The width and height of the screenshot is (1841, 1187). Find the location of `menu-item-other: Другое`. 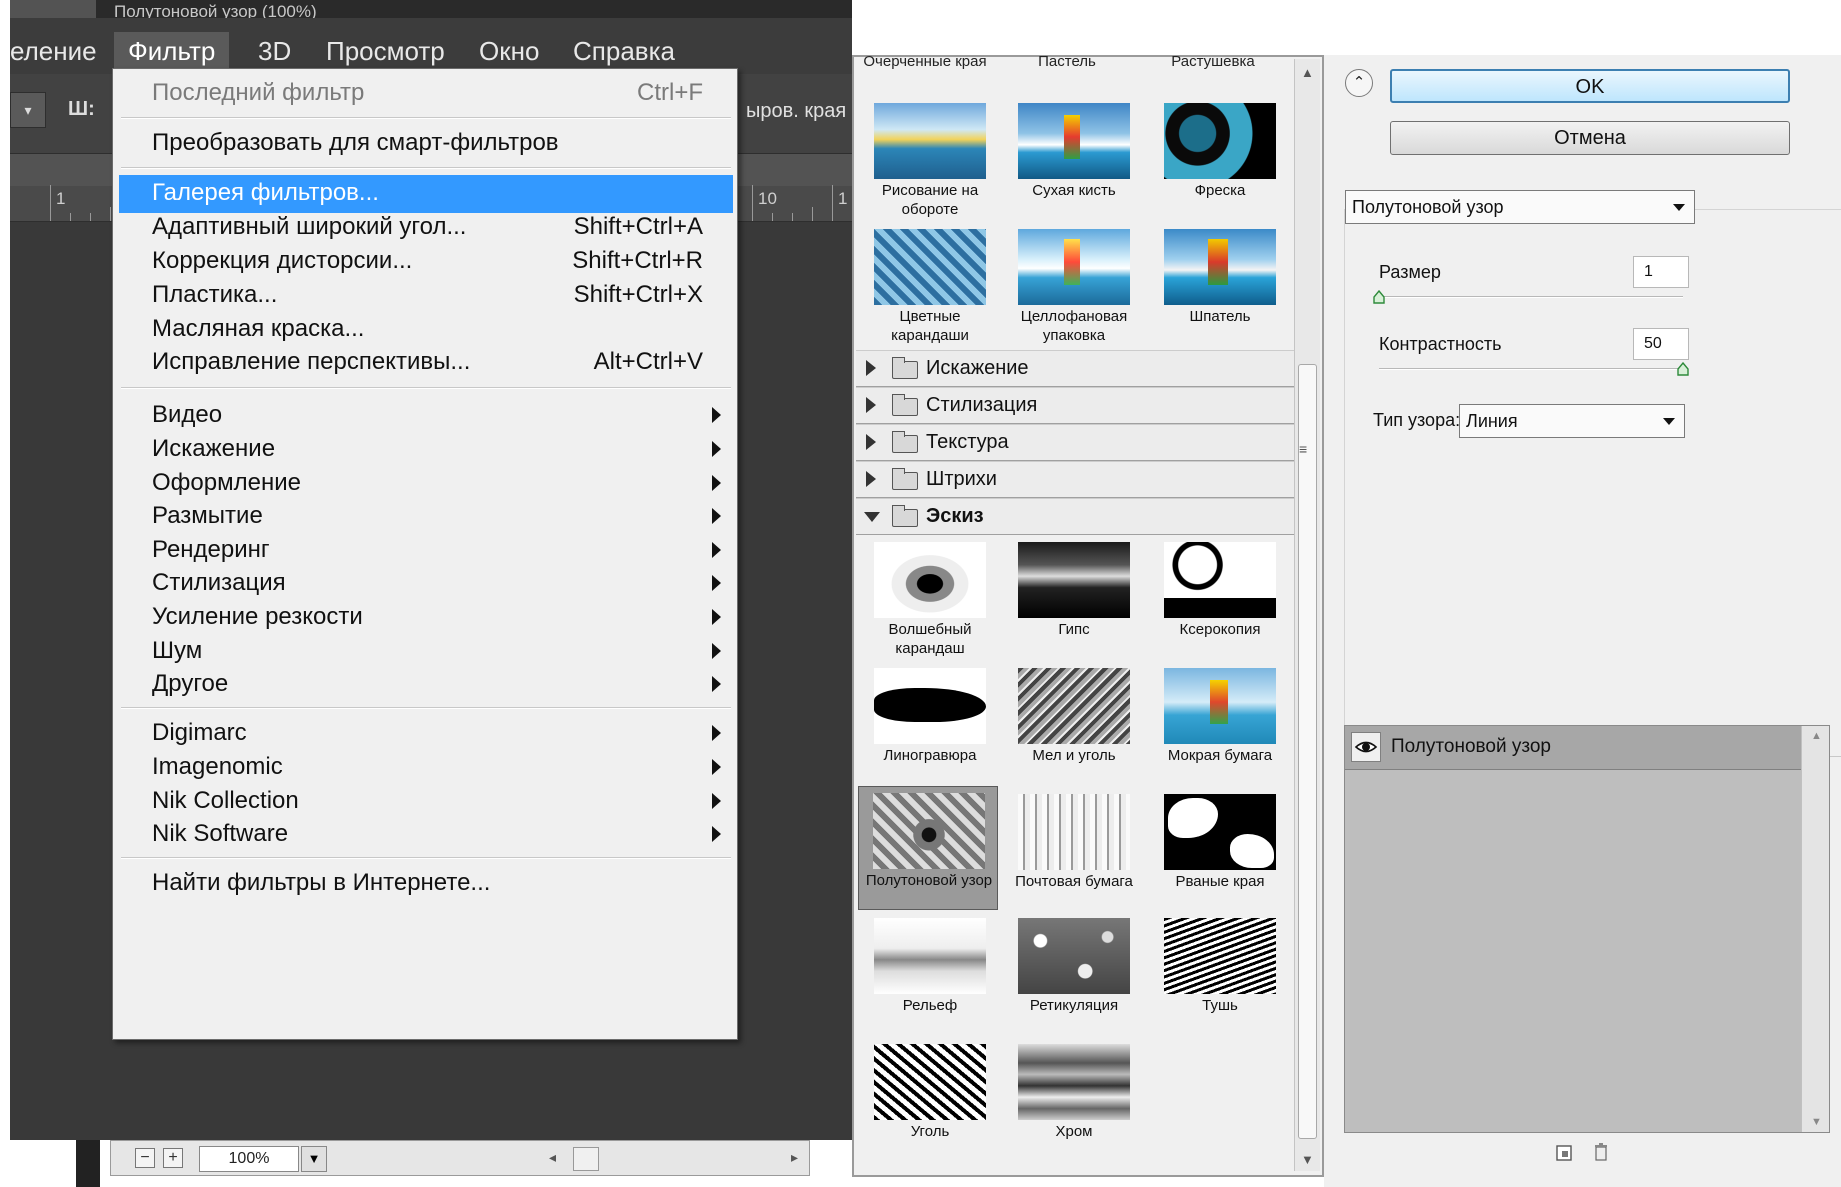

menu-item-other: Другое is located at coordinates (426, 685).